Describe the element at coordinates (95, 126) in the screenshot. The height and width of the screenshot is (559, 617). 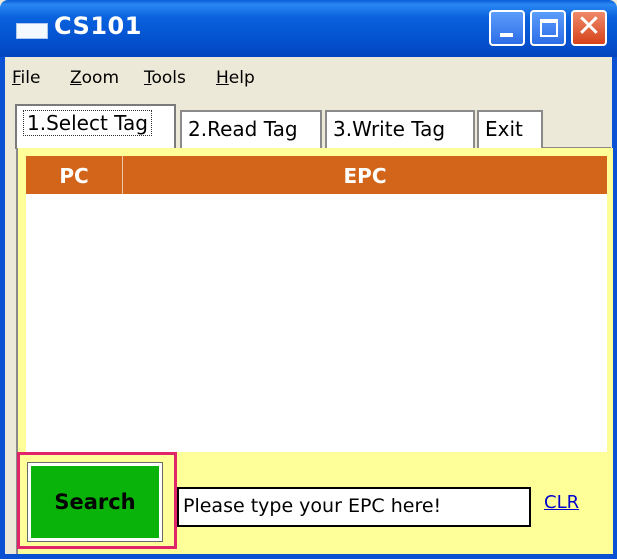
I see `tab-select-tag: 1.Select Tag` at that location.